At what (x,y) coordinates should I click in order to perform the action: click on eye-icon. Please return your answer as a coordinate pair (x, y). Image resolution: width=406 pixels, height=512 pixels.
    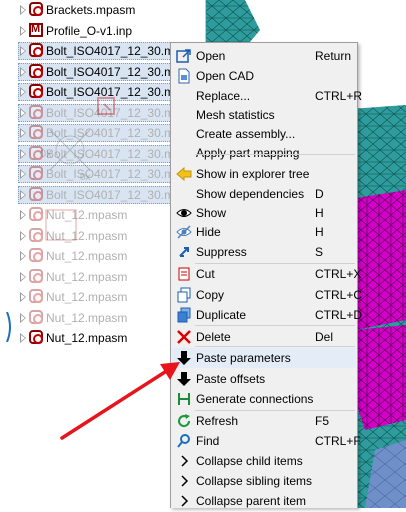
    Looking at the image, I should click on (184, 213).